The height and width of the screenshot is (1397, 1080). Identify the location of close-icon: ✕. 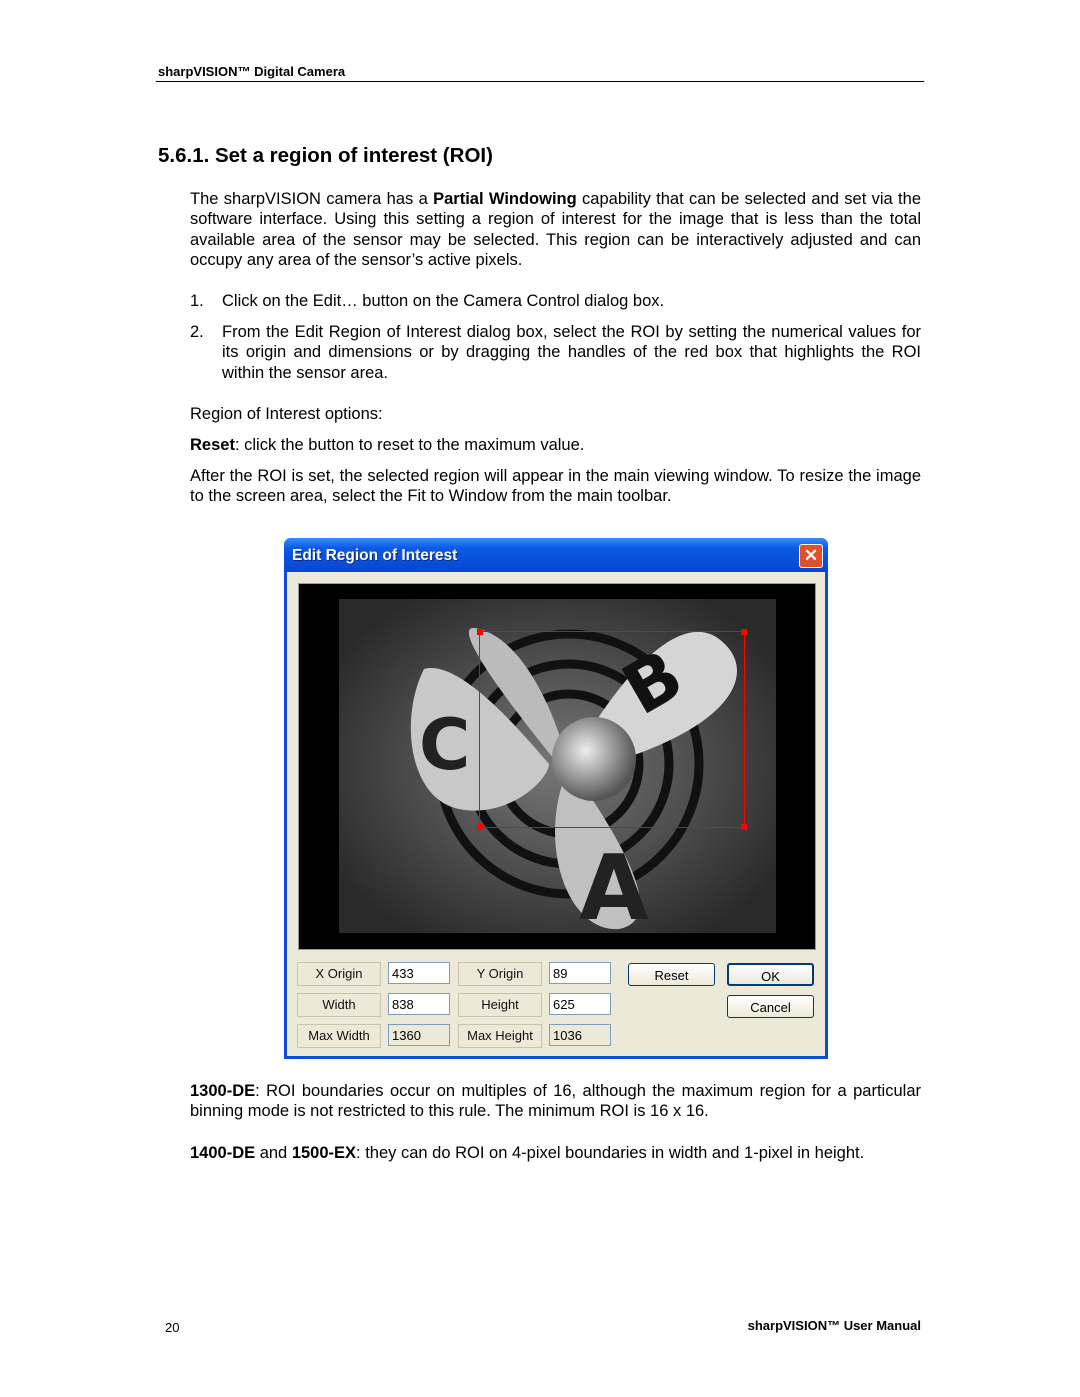
(811, 556).